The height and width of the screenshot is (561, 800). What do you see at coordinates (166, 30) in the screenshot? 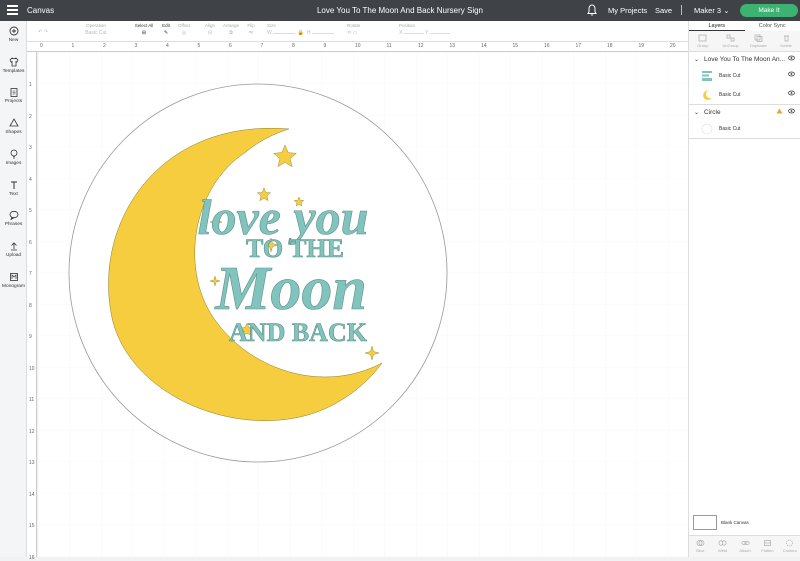
I see `edit-button: Edit ✎` at bounding box center [166, 30].